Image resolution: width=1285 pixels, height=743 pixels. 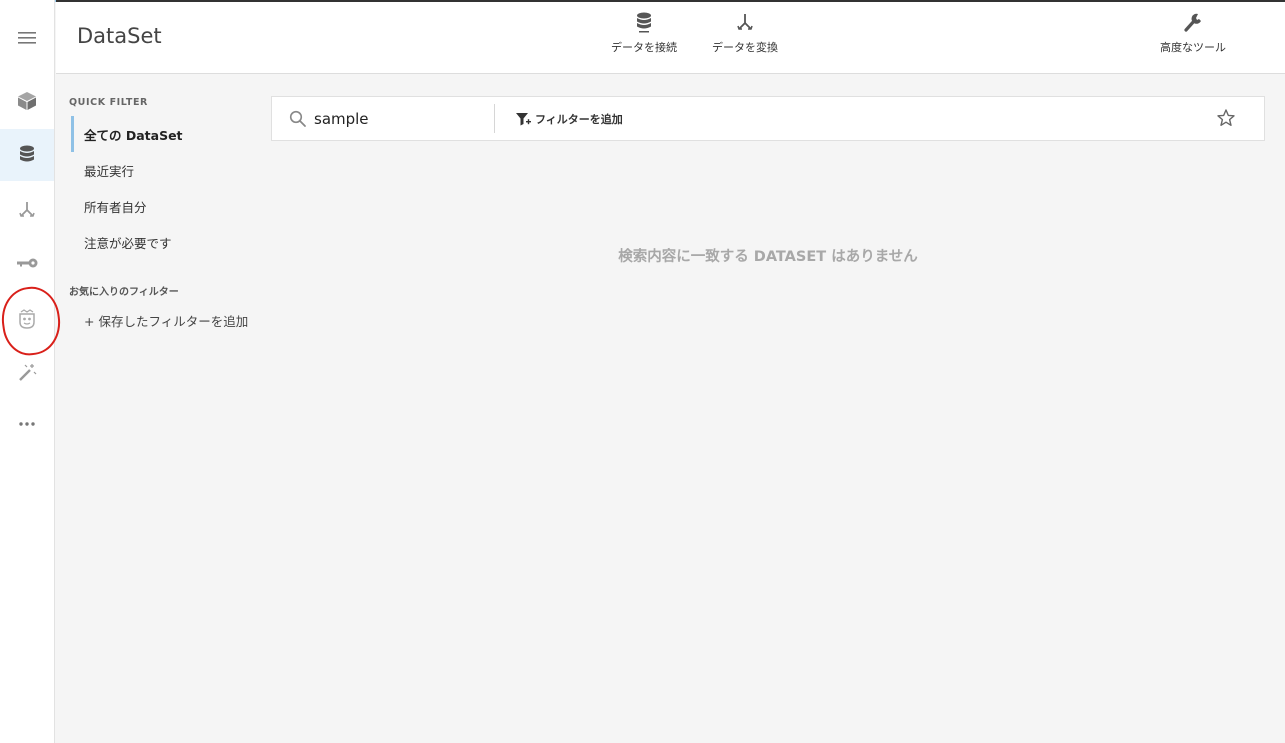 I want to click on search-input, so click(x=401, y=119).